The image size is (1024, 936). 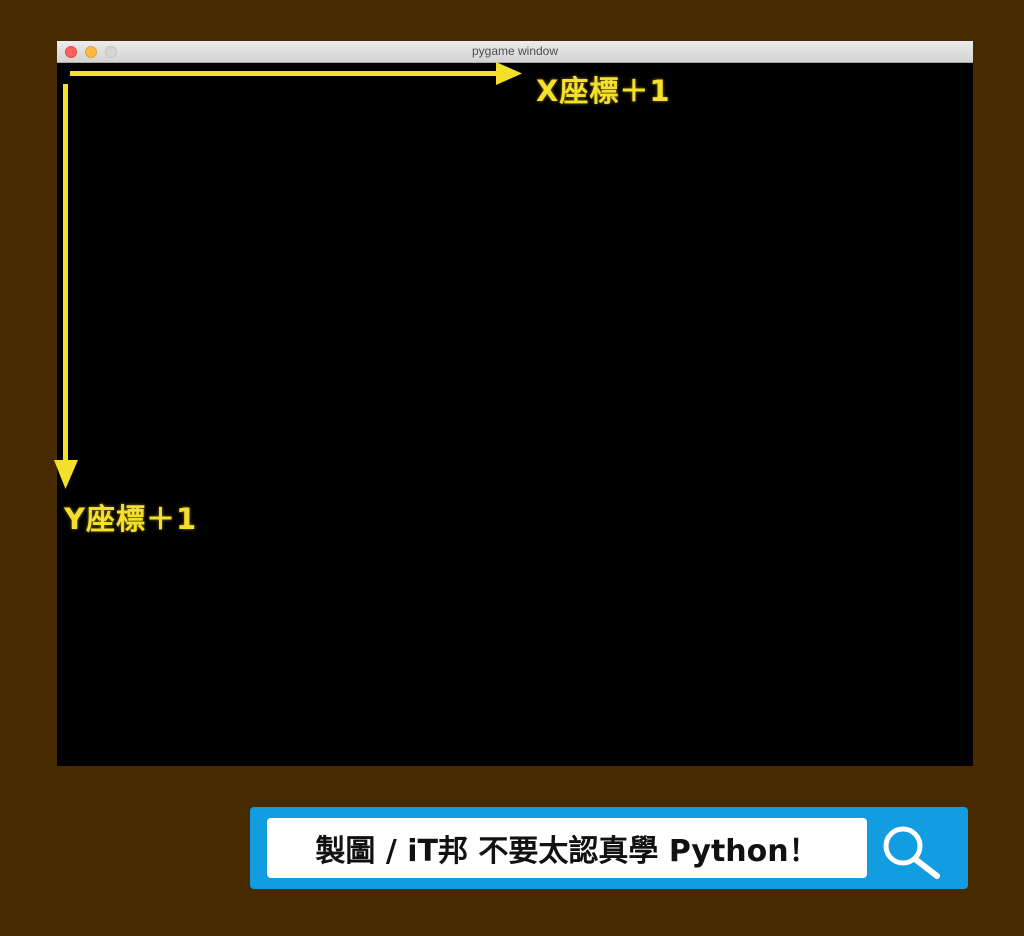 What do you see at coordinates (567, 851) in the screenshot?
I see `search-text: 製圖 / iT邦 不要太認真學 Python！` at bounding box center [567, 851].